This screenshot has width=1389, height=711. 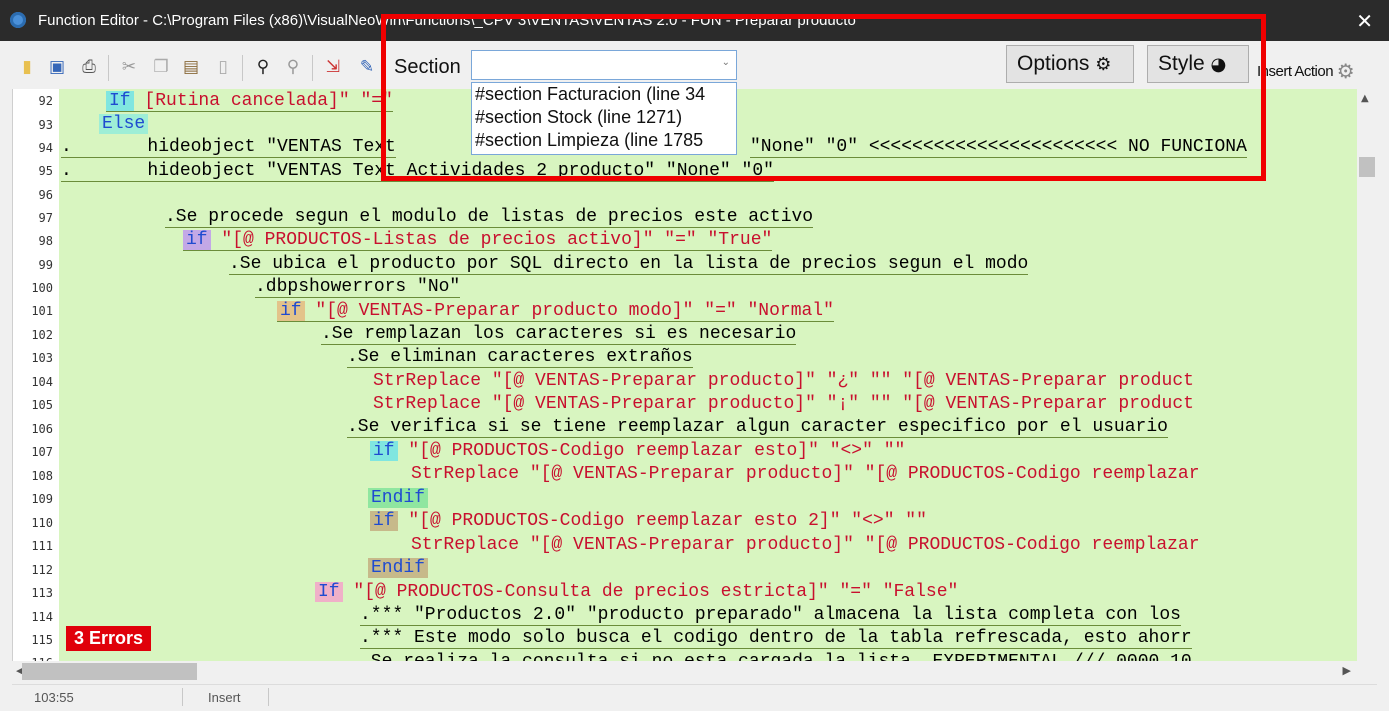 What do you see at coordinates (27, 67) in the screenshot?
I see `new-file-icon: ▮` at bounding box center [27, 67].